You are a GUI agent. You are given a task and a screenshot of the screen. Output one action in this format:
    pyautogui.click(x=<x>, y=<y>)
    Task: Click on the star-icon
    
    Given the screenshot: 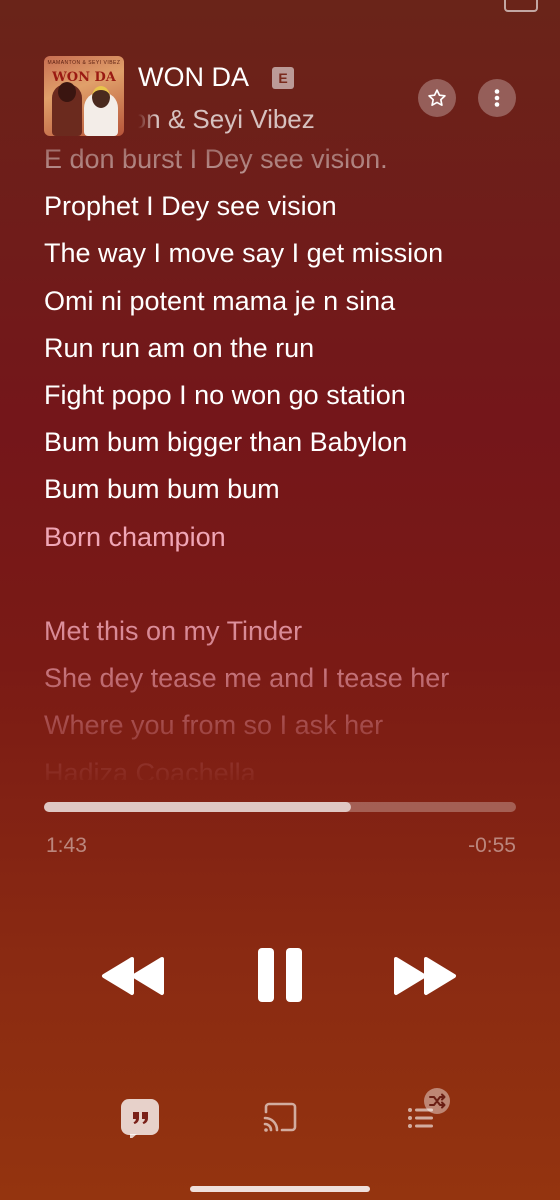 What is the action you would take?
    pyautogui.click(x=437, y=97)
    